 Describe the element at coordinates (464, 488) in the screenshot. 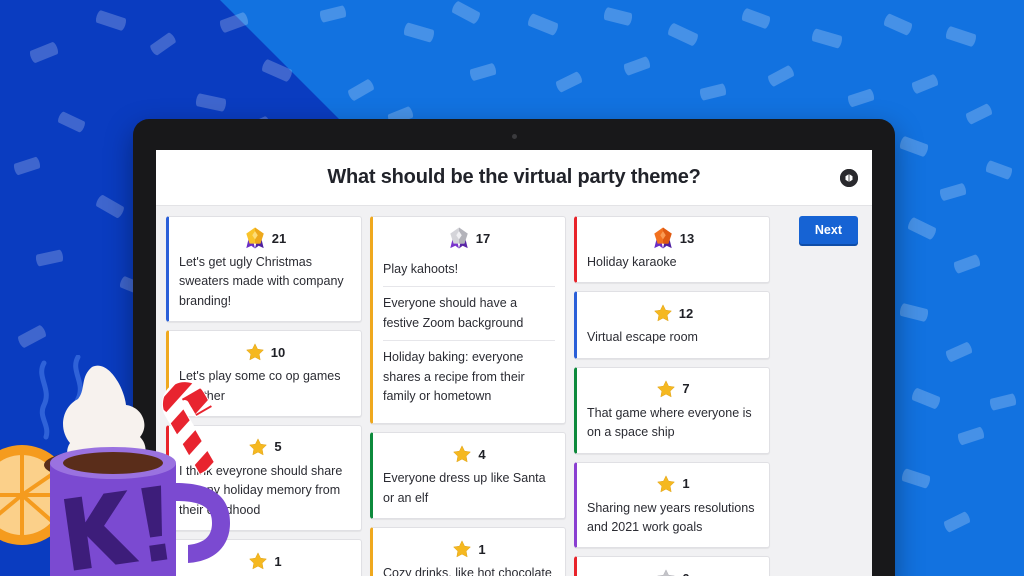

I see `card-entry: Everyone dress up like Santa or an elf` at that location.